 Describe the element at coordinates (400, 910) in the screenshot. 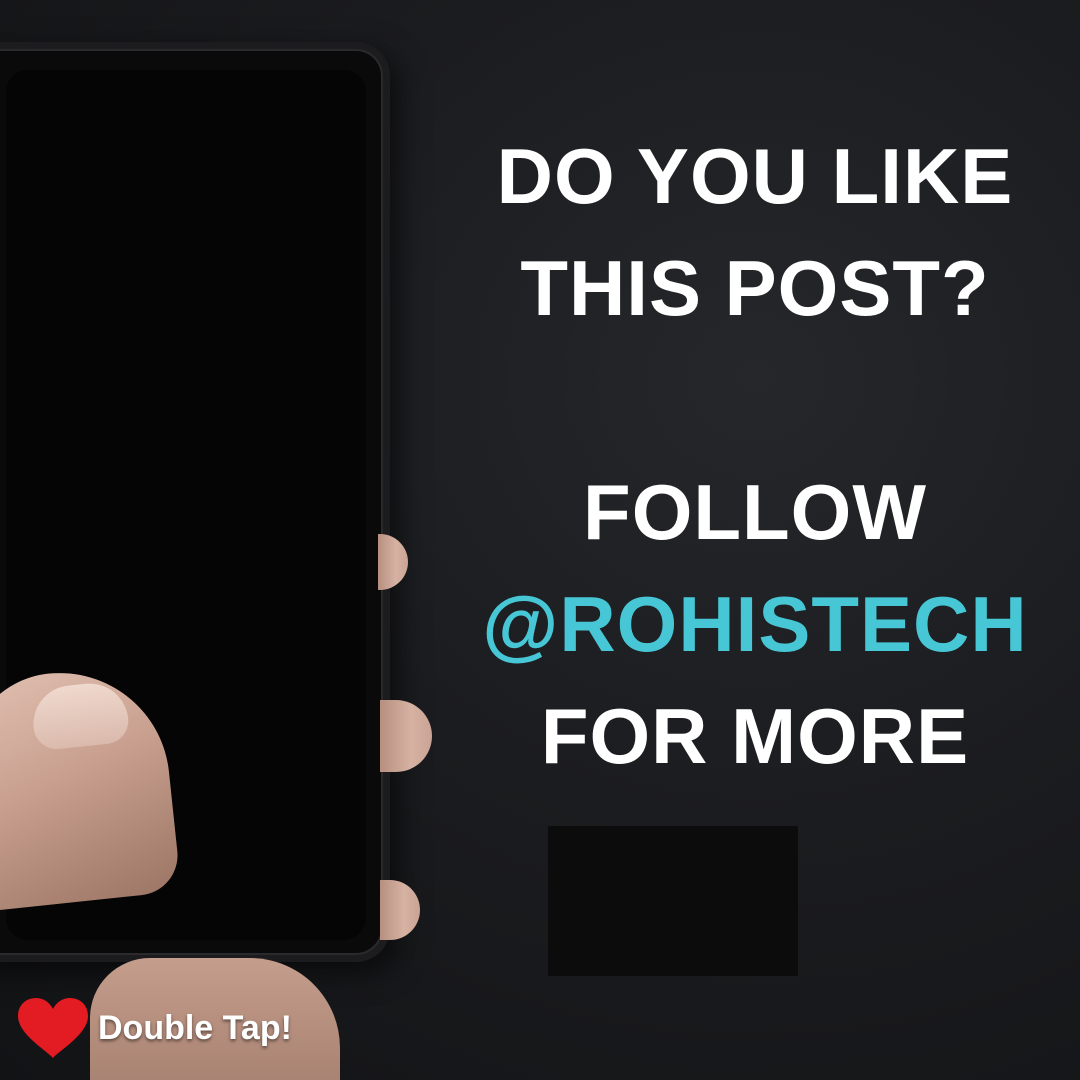

I see `finger-bottom` at that location.